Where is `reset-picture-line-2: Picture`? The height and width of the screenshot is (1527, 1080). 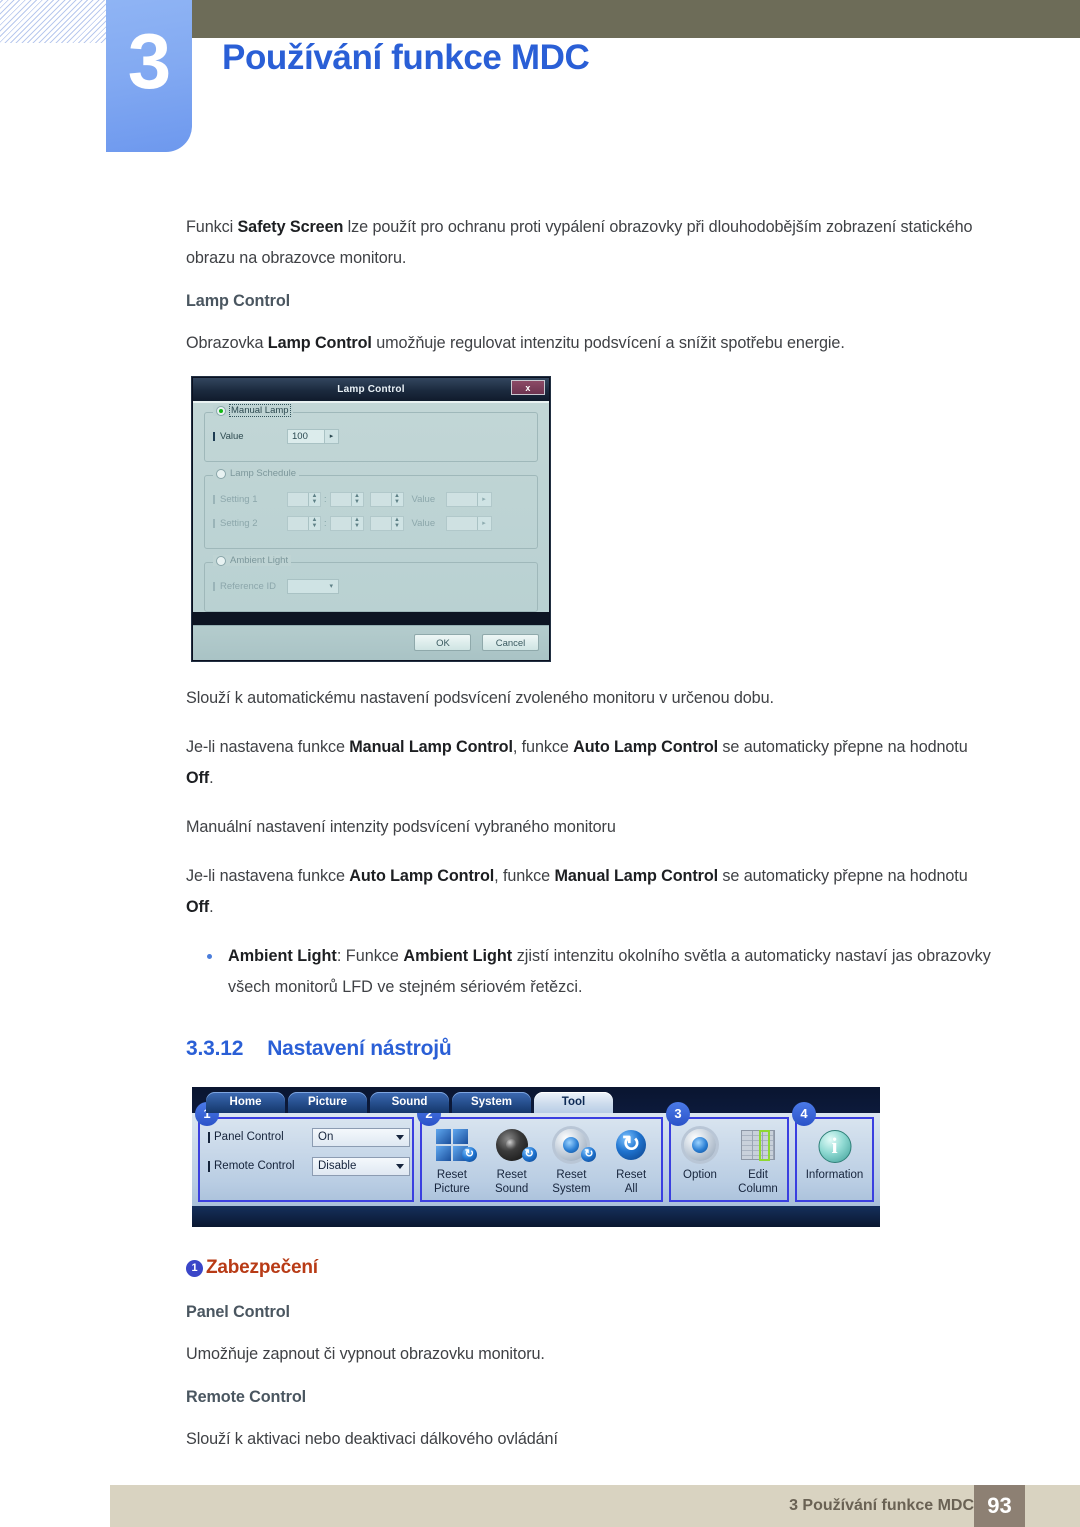
reset-picture-line-2: Picture is located at coordinates (451, 1189).